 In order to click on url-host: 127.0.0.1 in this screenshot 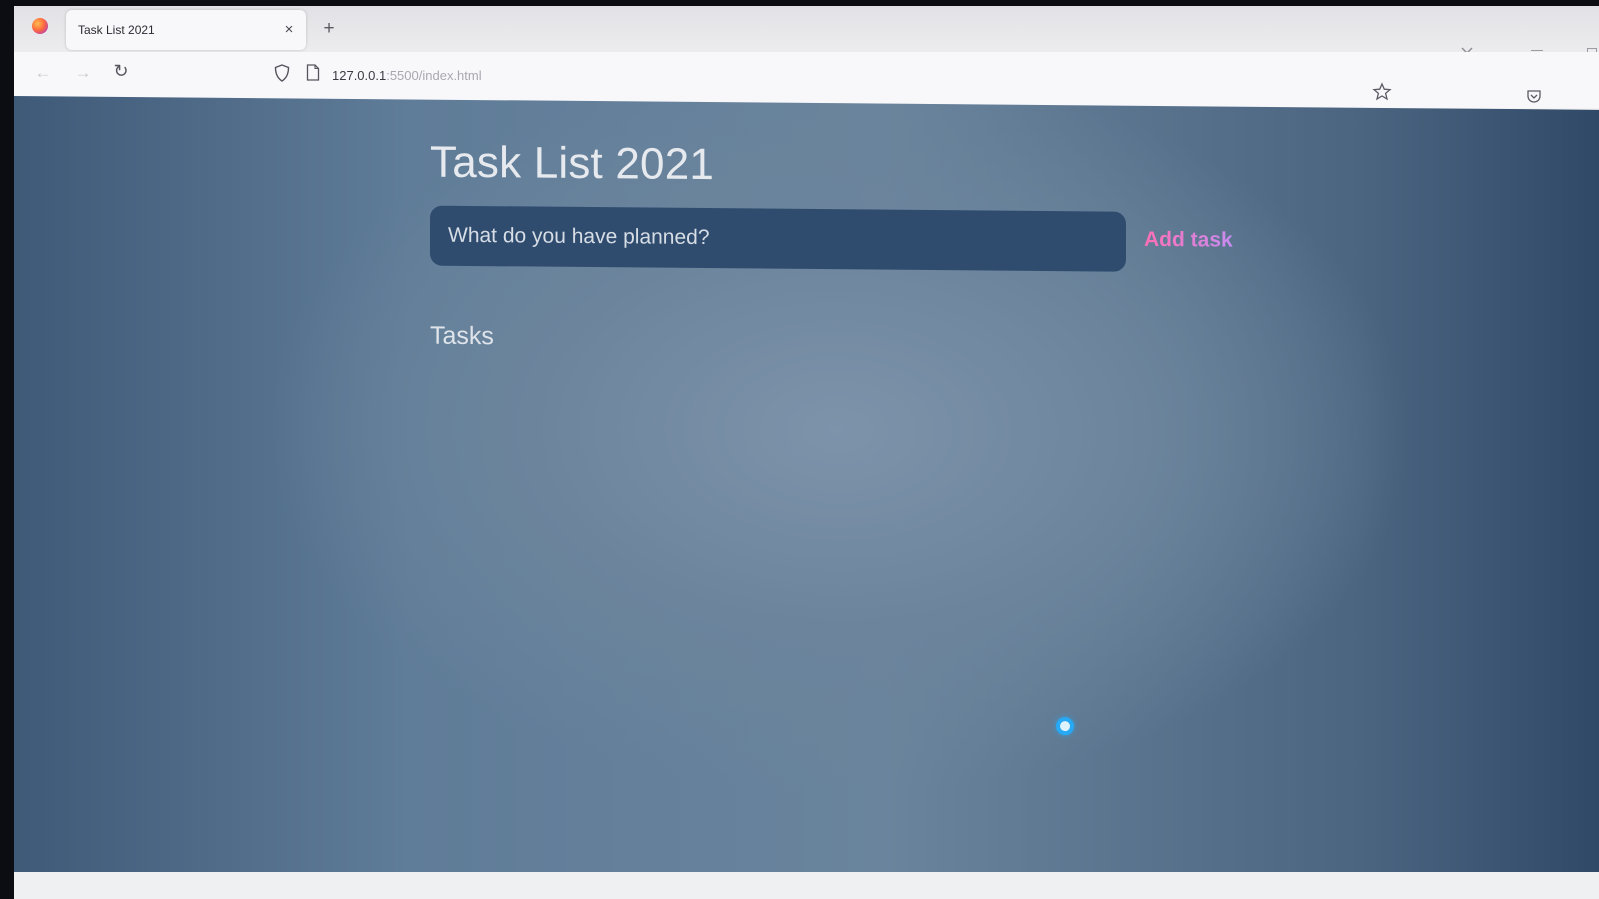, I will do `click(359, 75)`.